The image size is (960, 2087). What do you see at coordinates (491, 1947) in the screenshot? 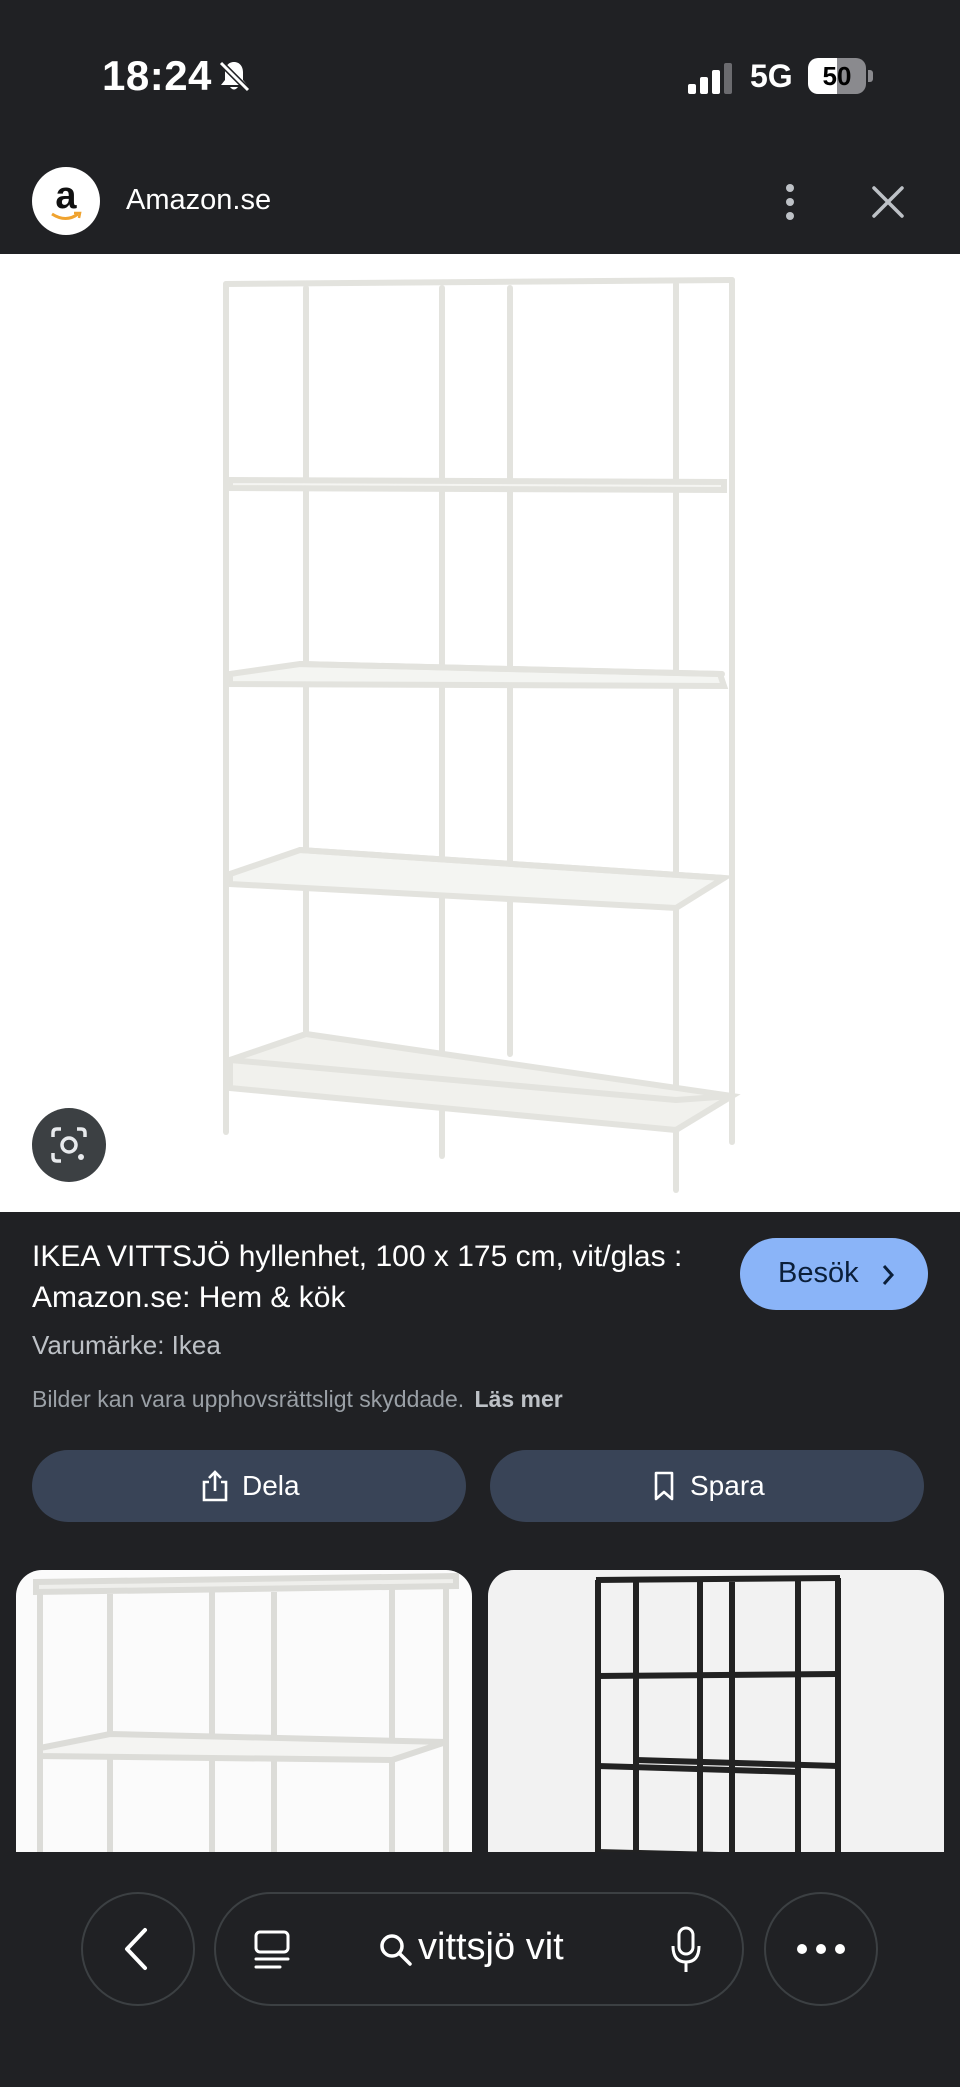
I see `search-query: vittsjö vit` at bounding box center [491, 1947].